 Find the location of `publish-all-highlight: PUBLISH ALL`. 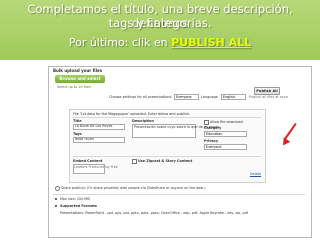

publish-all-highlight: PUBLISH ALL is located at coordinates (211, 42).